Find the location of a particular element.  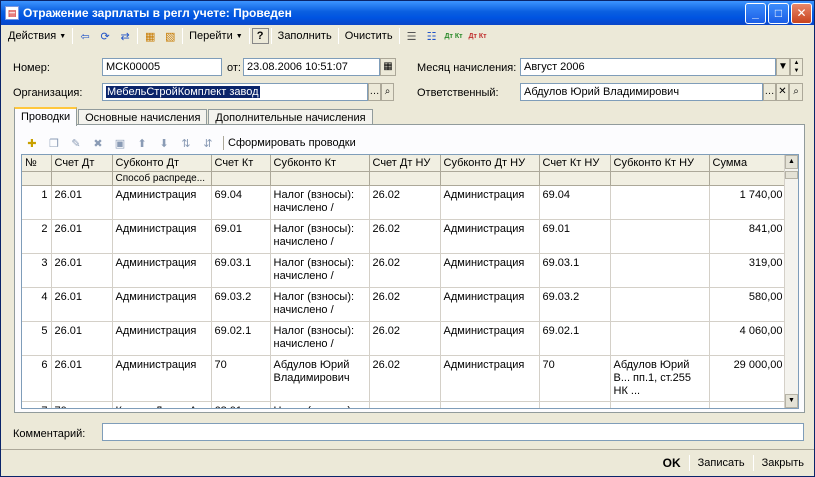

col-header-number: № is located at coordinates (37, 163).